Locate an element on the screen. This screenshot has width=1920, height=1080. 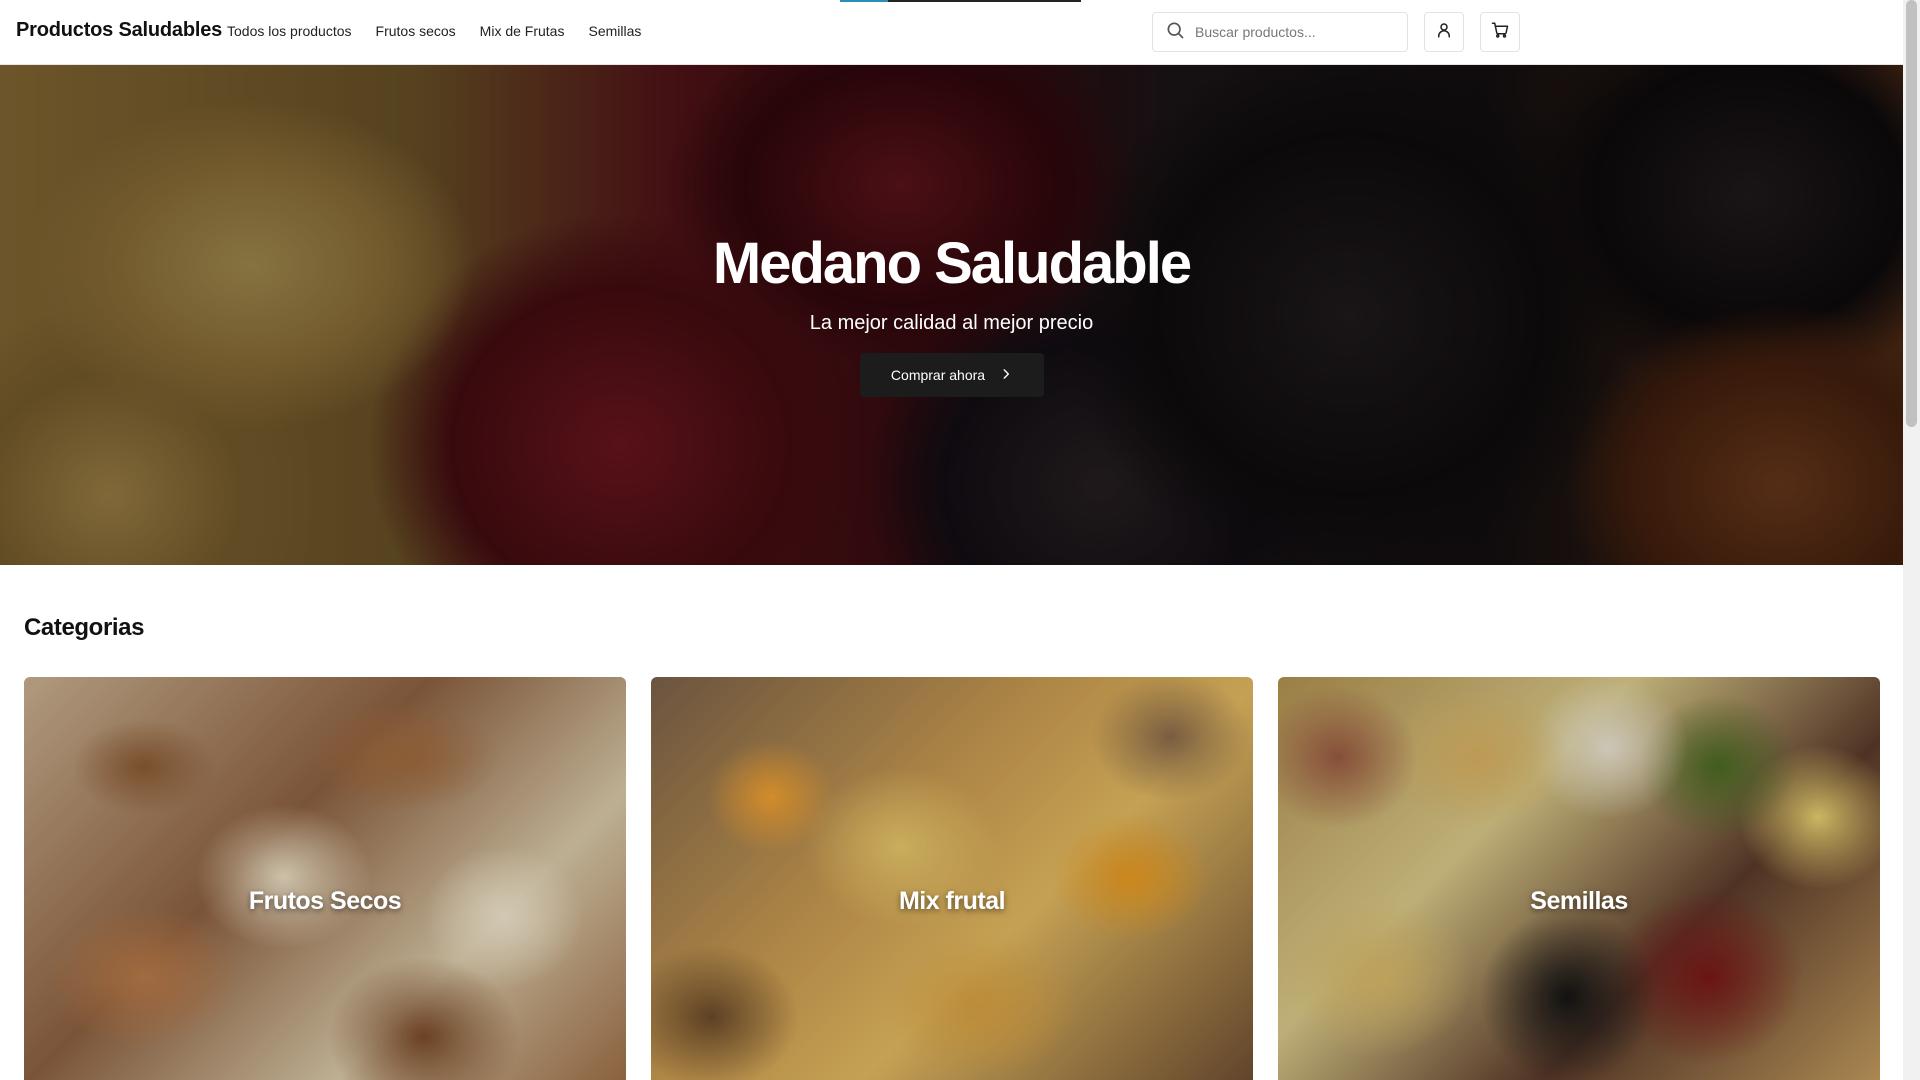
category-card-semillas: Semillas is located at coordinates (1579, 878).